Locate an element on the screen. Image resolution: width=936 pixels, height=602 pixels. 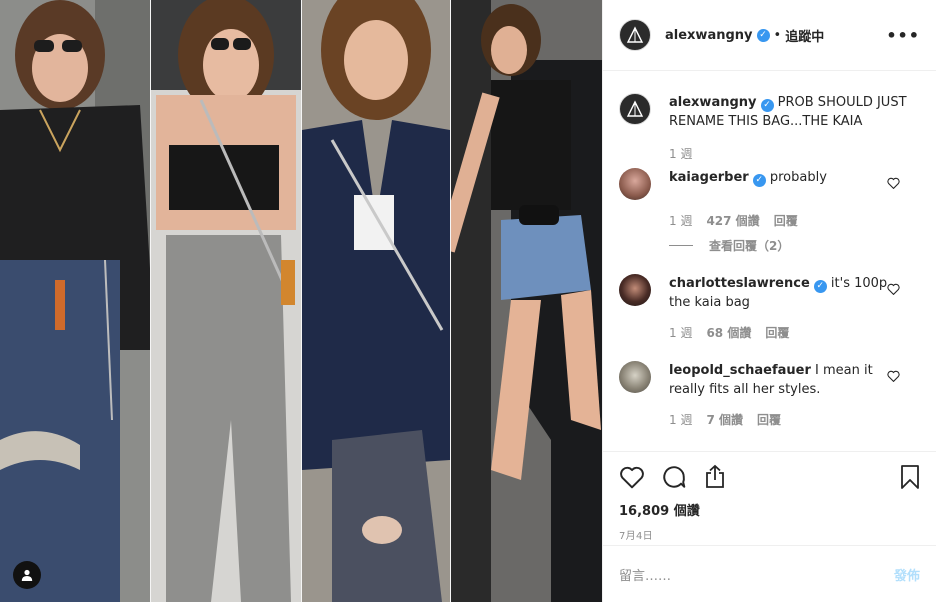
comment-meta: 1 週 68 個讚 回覆 is located at coordinates (794, 332).